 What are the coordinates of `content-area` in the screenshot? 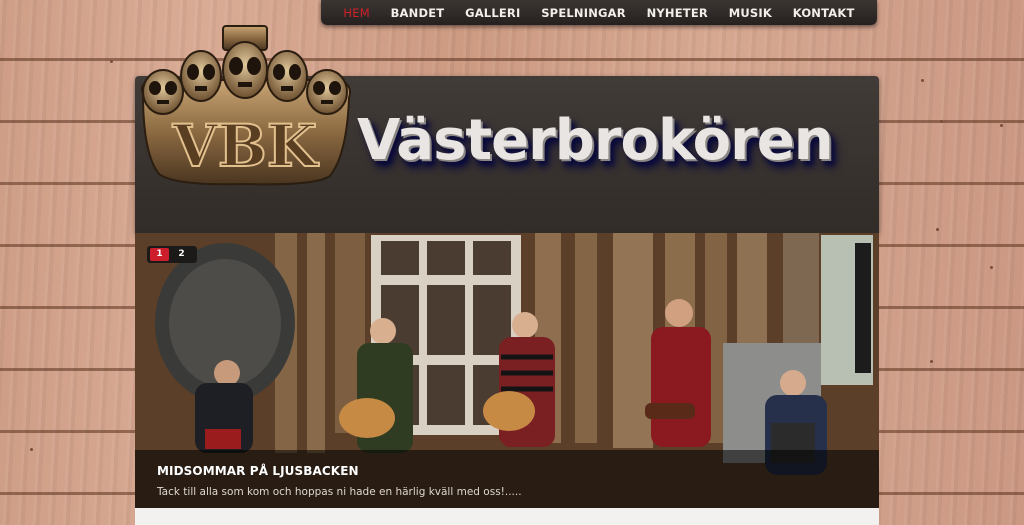 It's located at (507, 516).